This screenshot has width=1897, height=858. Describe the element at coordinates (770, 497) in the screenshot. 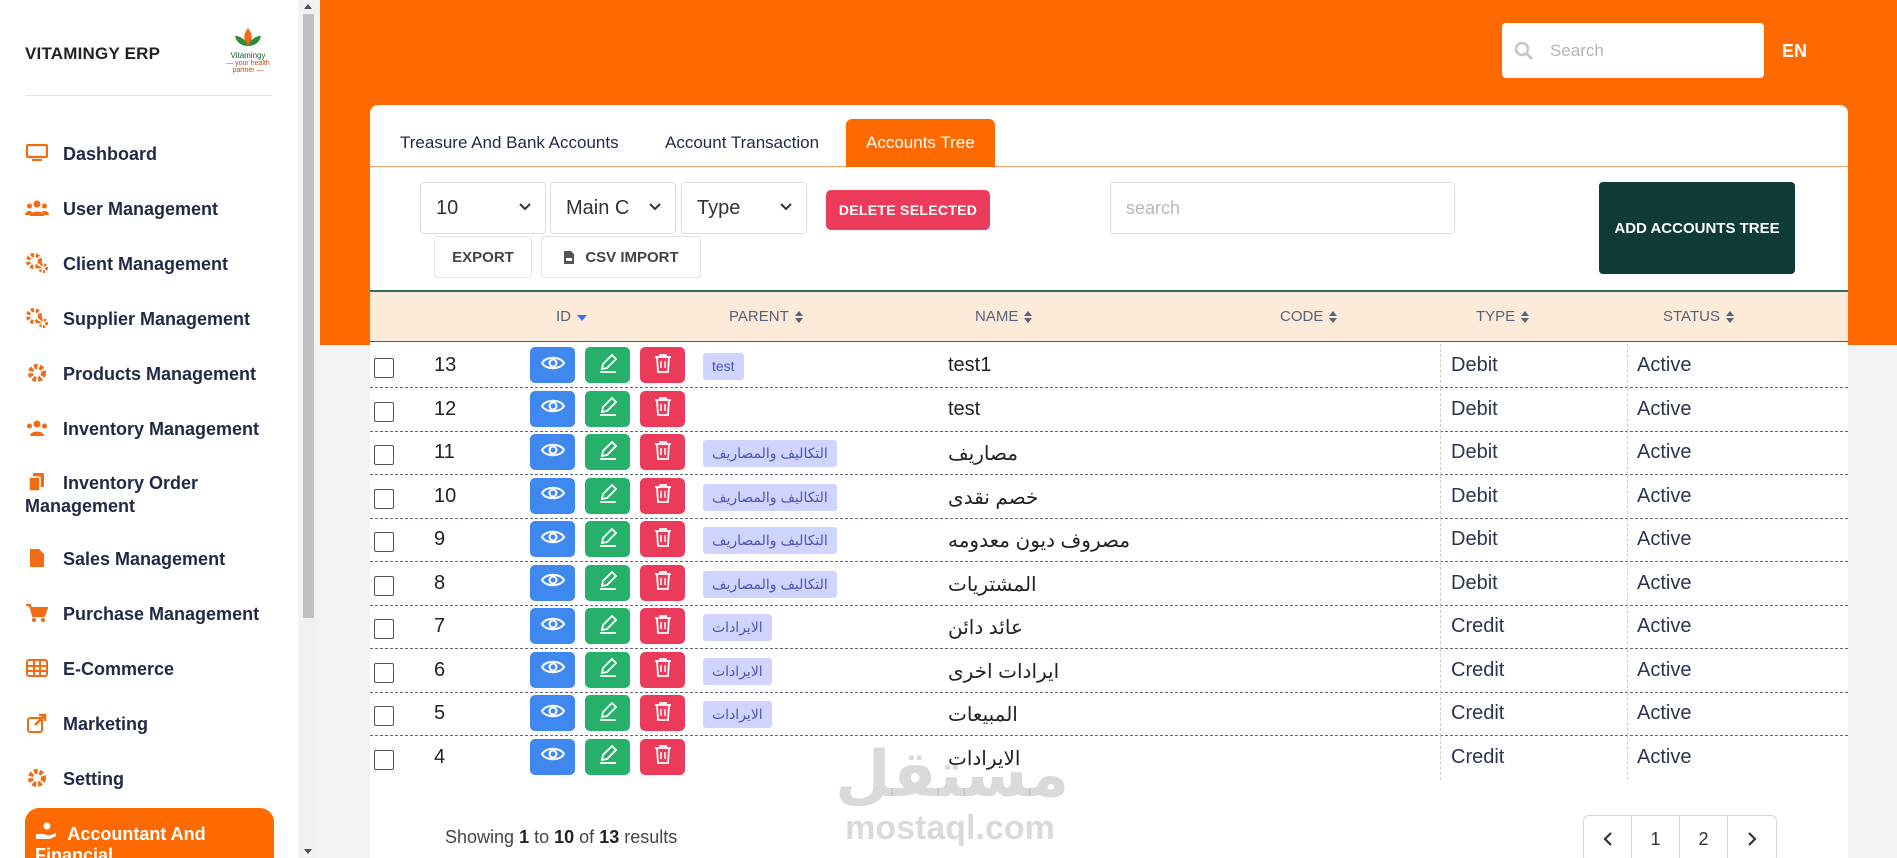

I see `parent-badge: التكاليف والمصاريف` at that location.